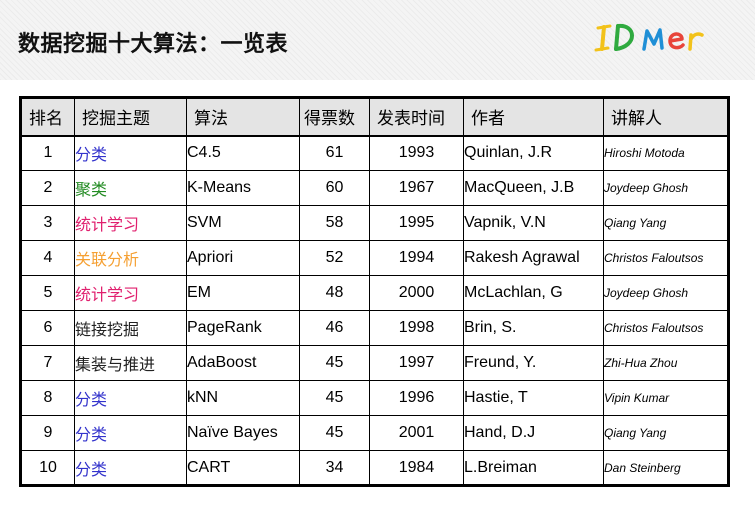  What do you see at coordinates (47, 398) in the screenshot?
I see `cell-rank: 8` at bounding box center [47, 398].